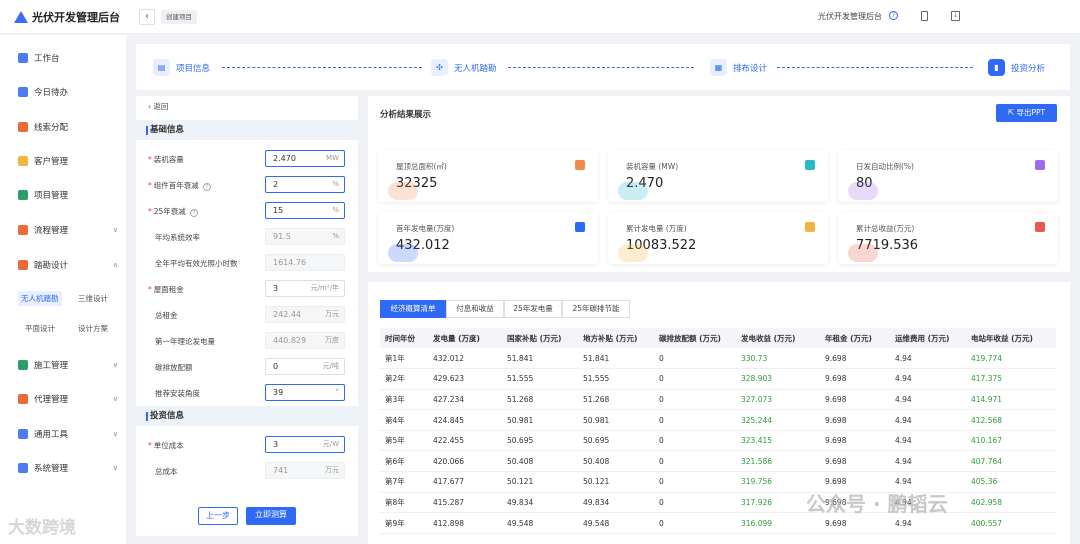 Image resolution: width=1080 pixels, height=544 pixels. Describe the element at coordinates (68, 365) in the screenshot. I see `sidebar-item-construction: 施工管理 ∨` at that location.